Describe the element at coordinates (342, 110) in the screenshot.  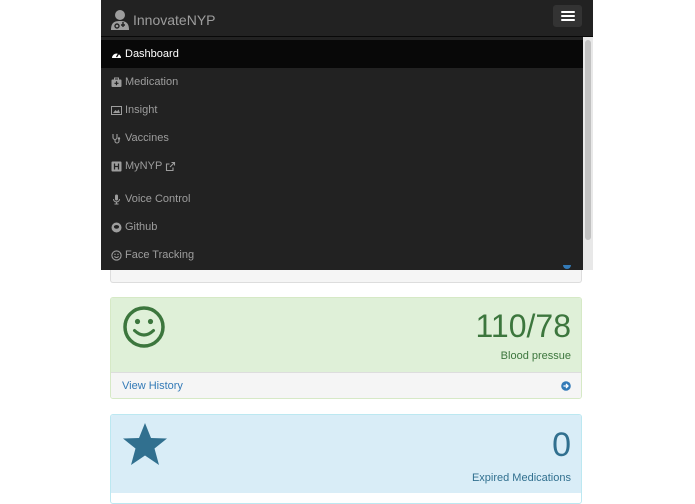
I see `nav-item-insight: Insight` at that location.